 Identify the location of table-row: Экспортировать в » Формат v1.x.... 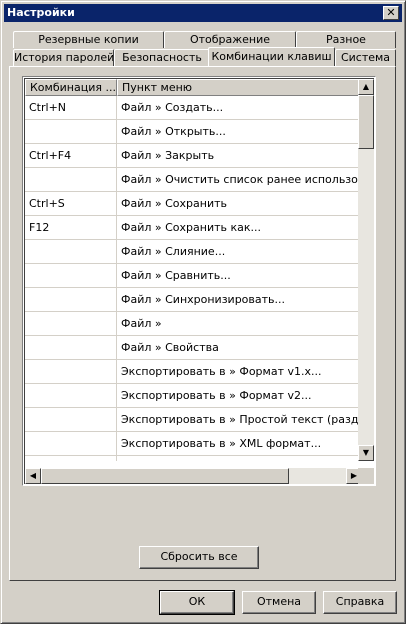
(193, 372).